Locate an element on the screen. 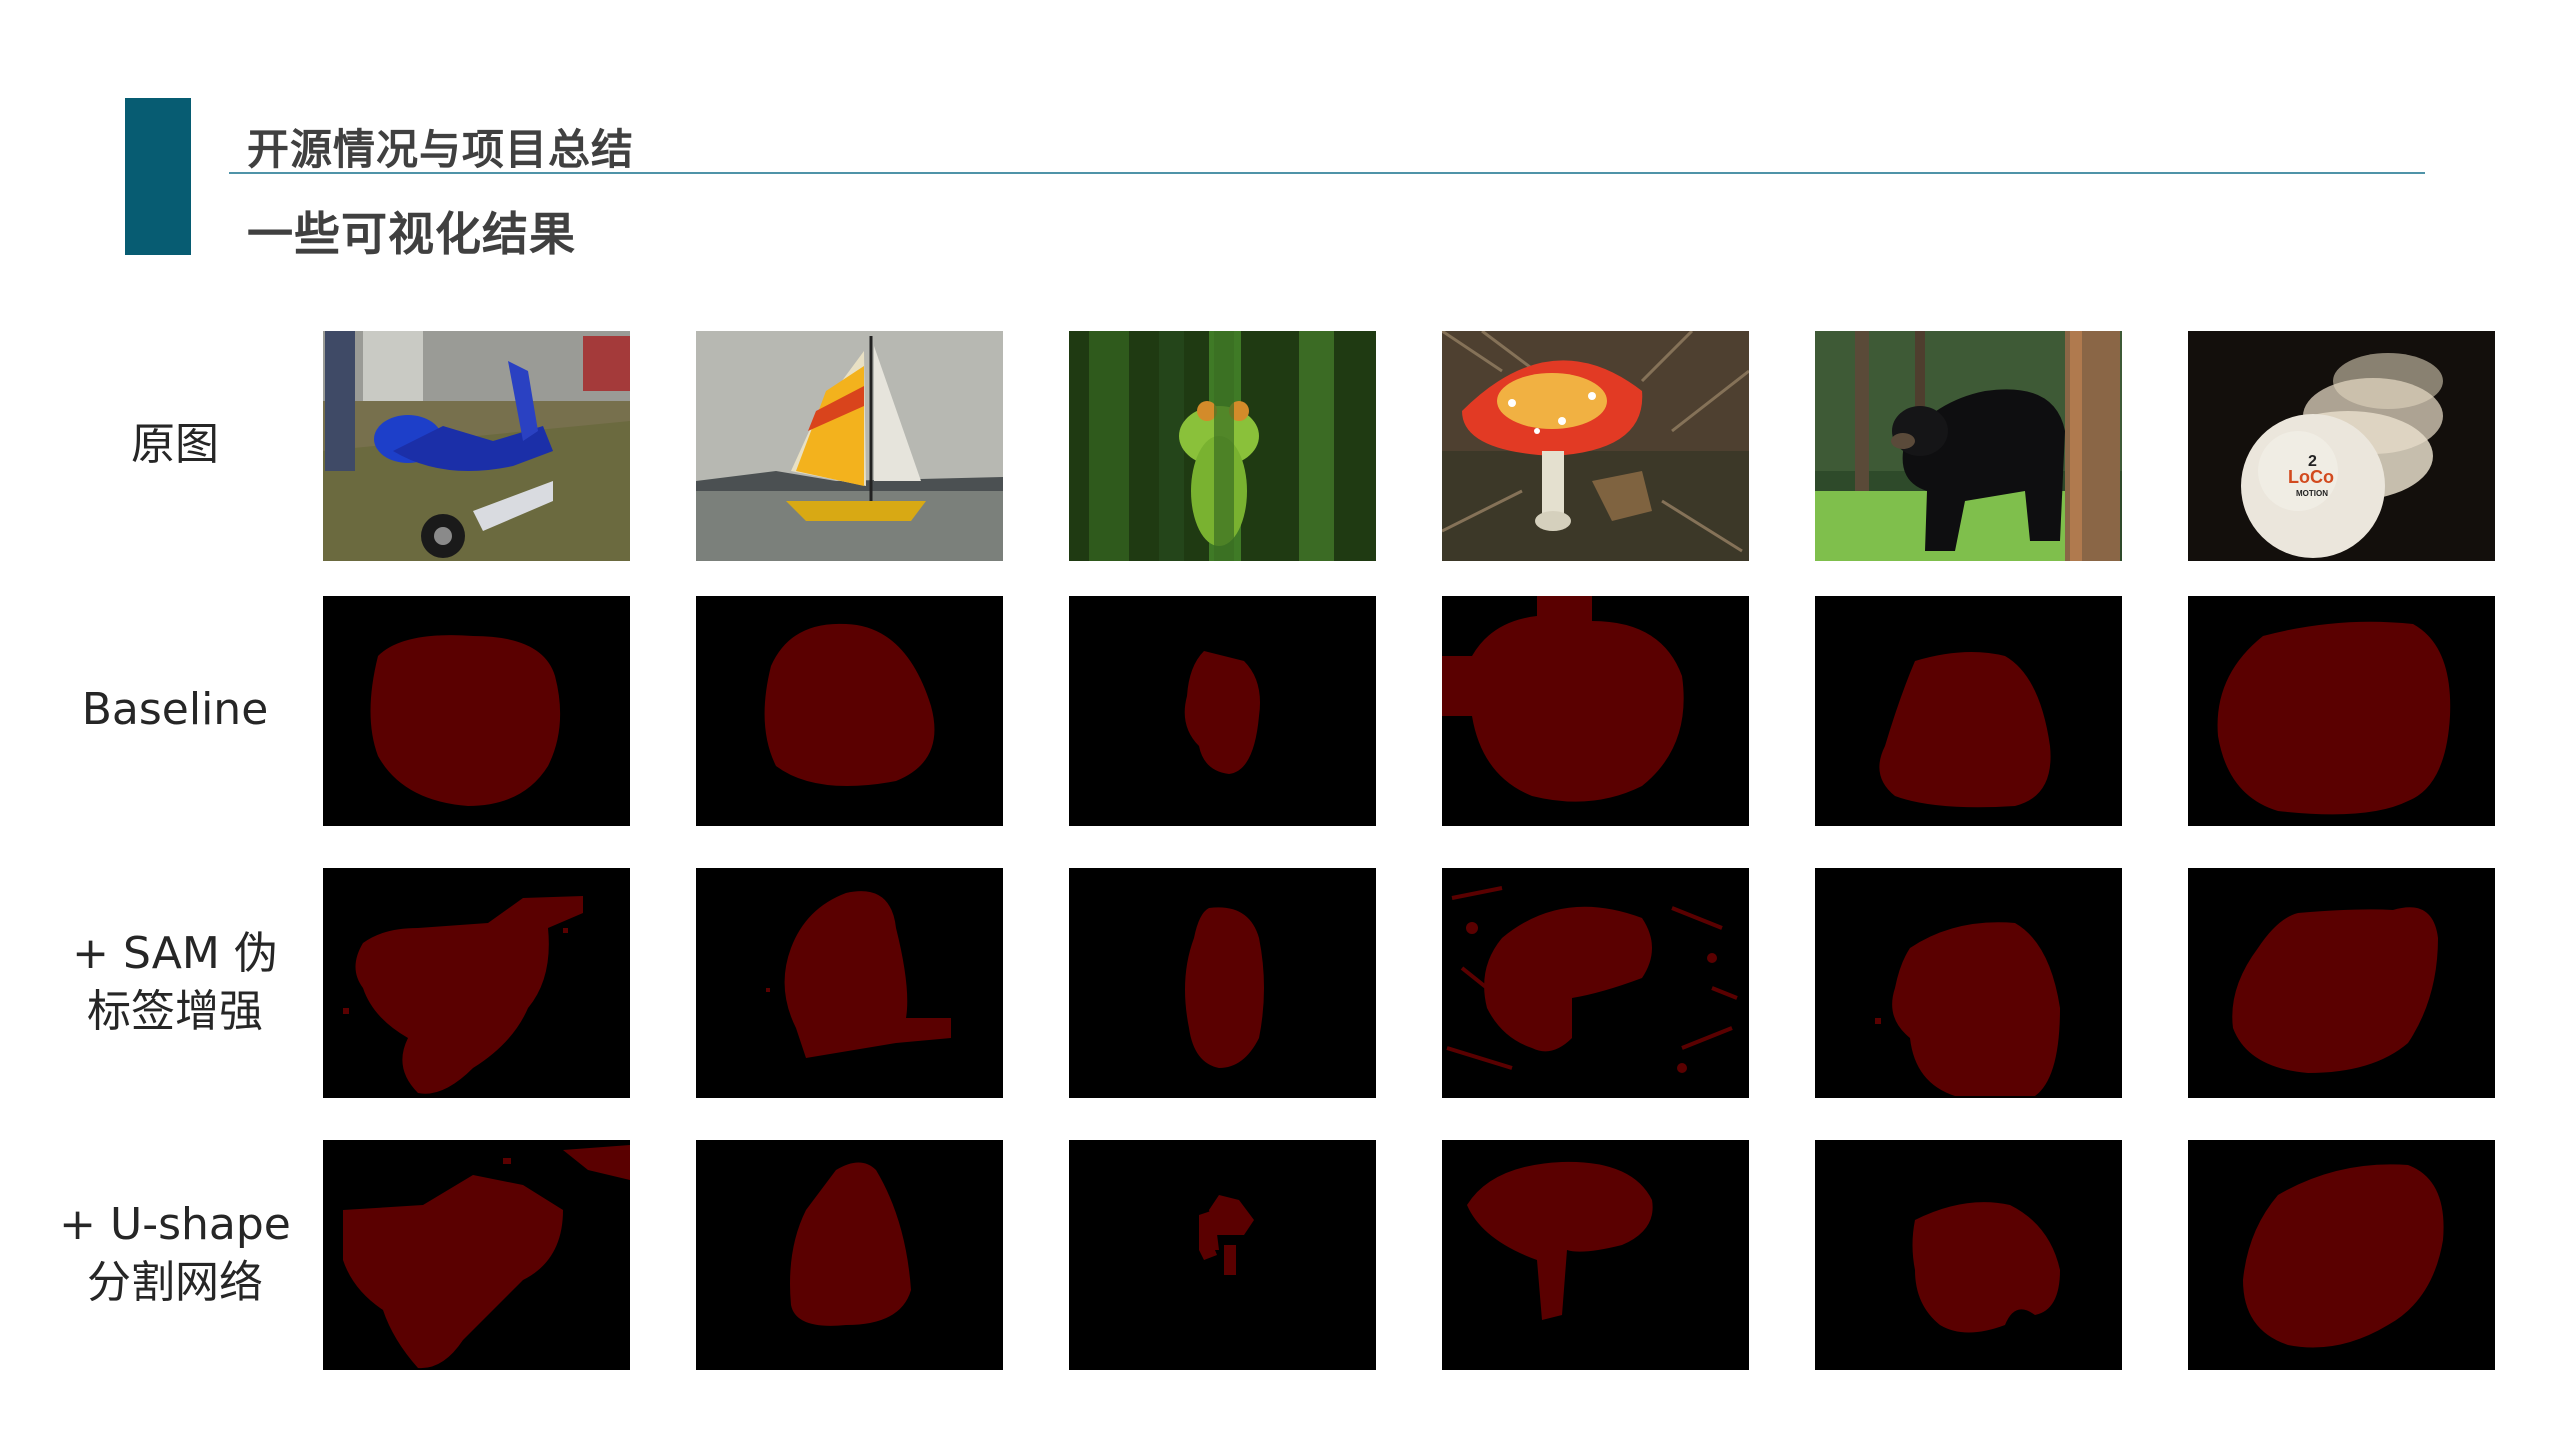 The height and width of the screenshot is (1440, 2560). sam-mask-golf-balls is located at coordinates (2341, 983).